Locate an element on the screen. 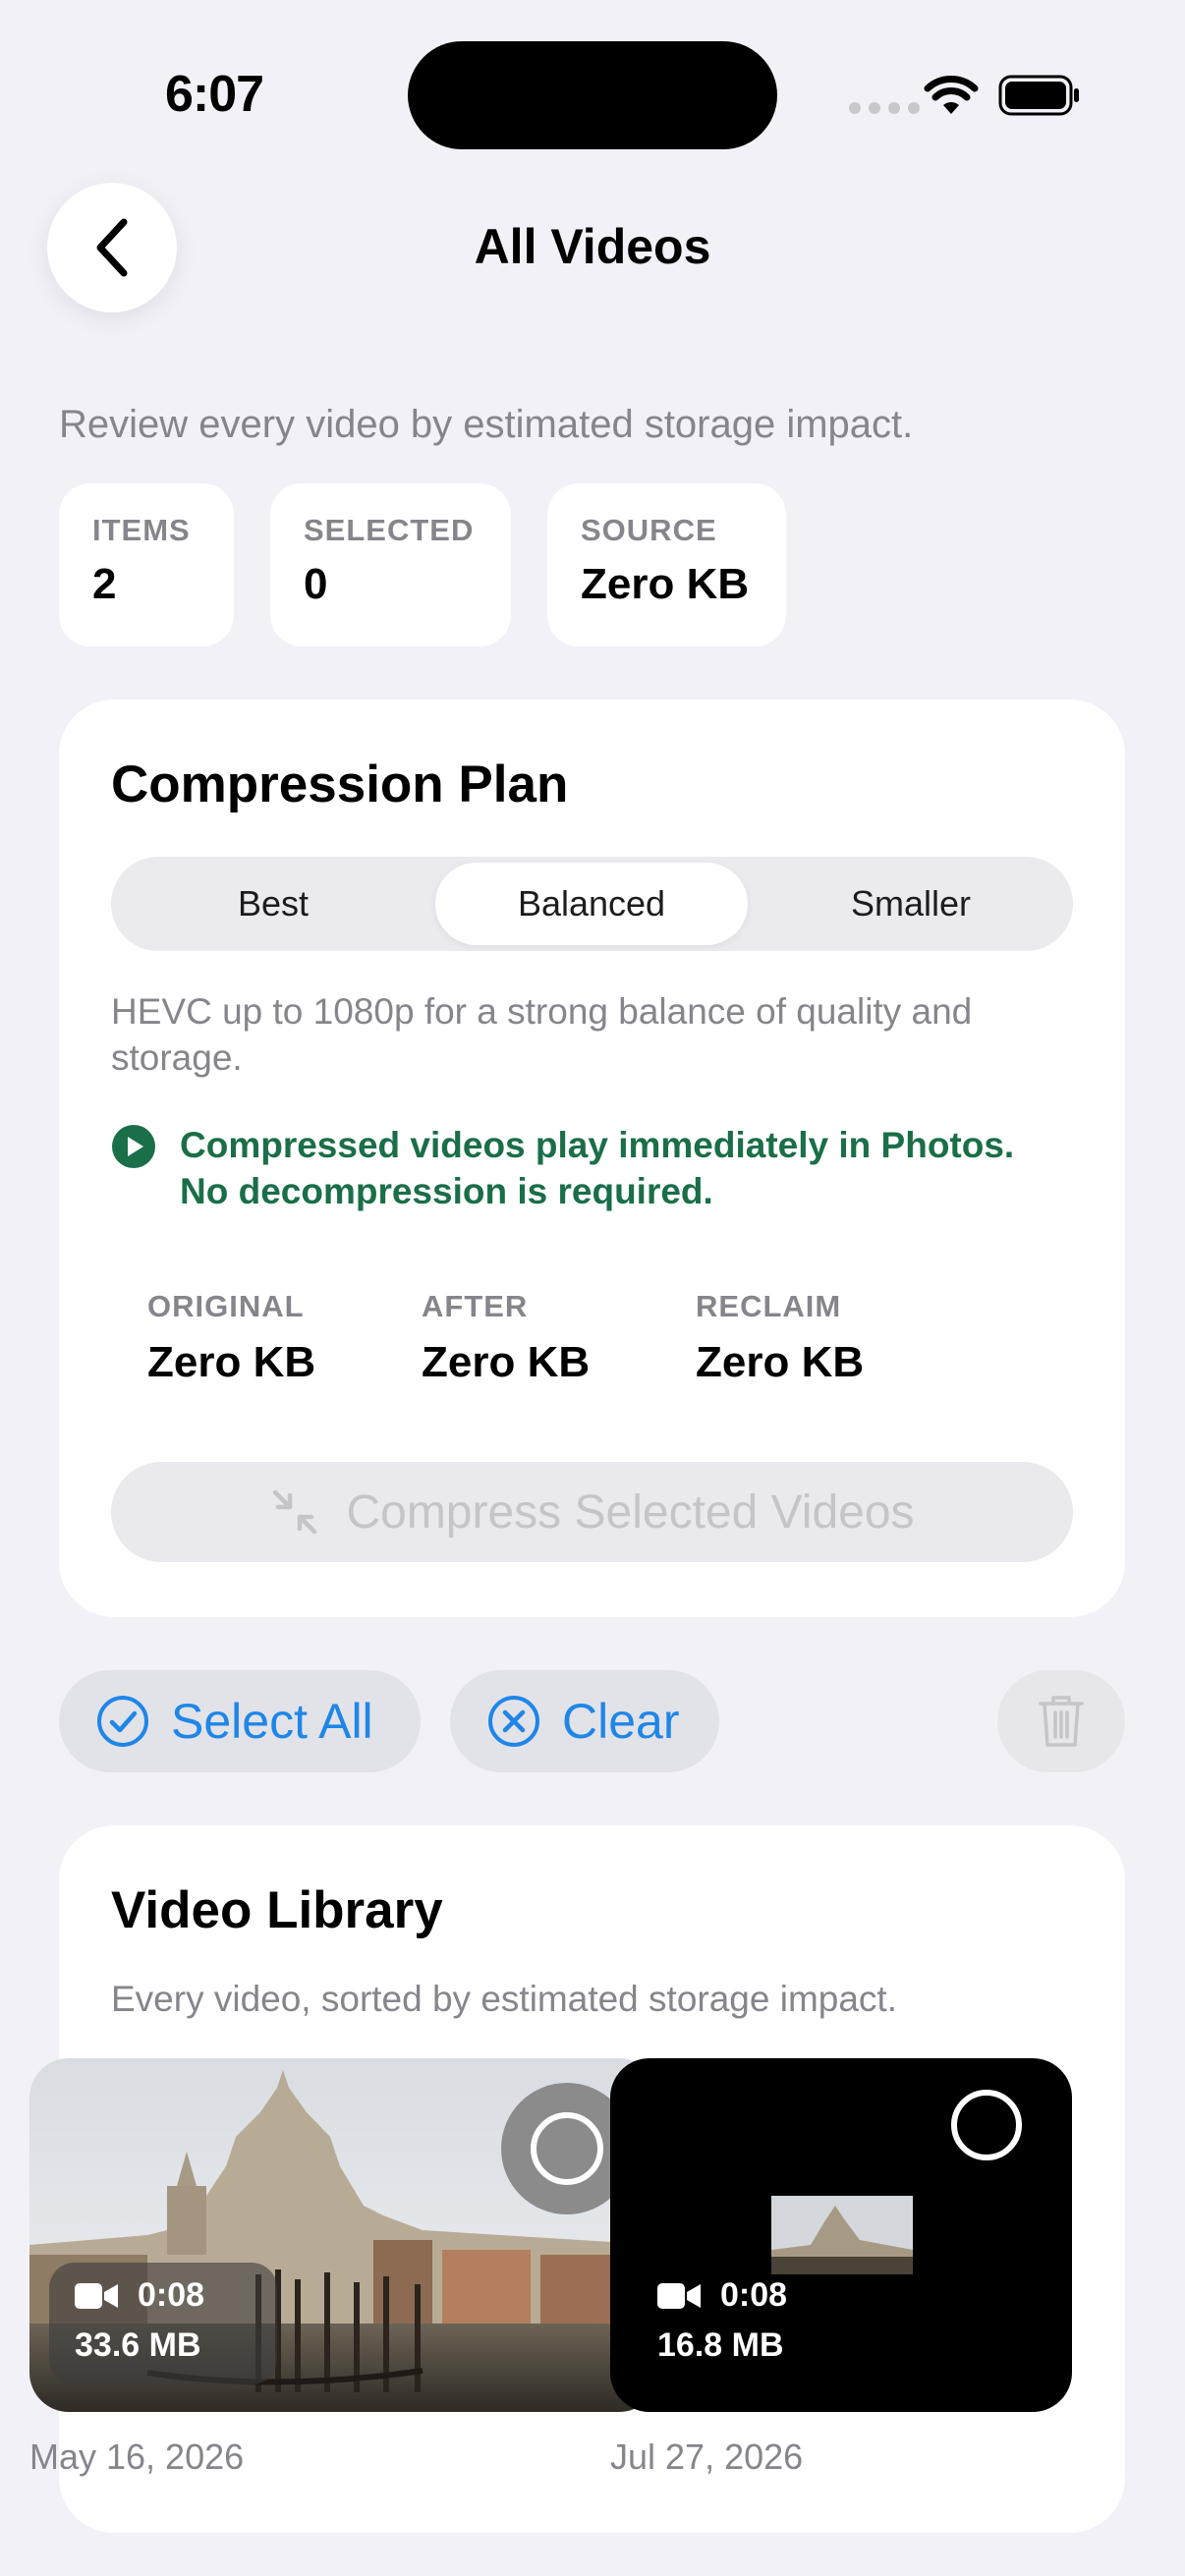 The image size is (1185, 2576). video-2-select-toggle is located at coordinates (987, 2127).